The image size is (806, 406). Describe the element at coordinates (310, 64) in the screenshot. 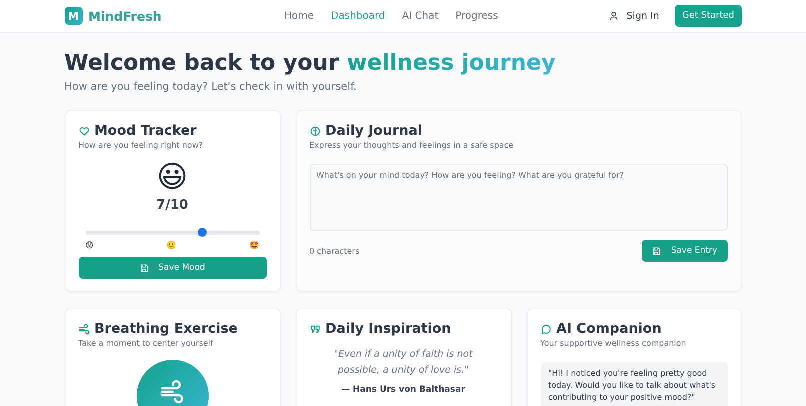

I see `page-title: Welcome back to your wellness journey` at that location.